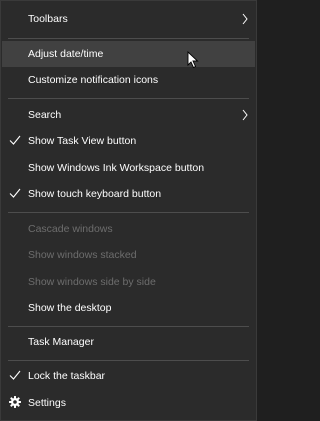 This screenshot has height=421, width=320. Describe the element at coordinates (67, 376) in the screenshot. I see `menu-item-label: Lock the taskbar` at that location.